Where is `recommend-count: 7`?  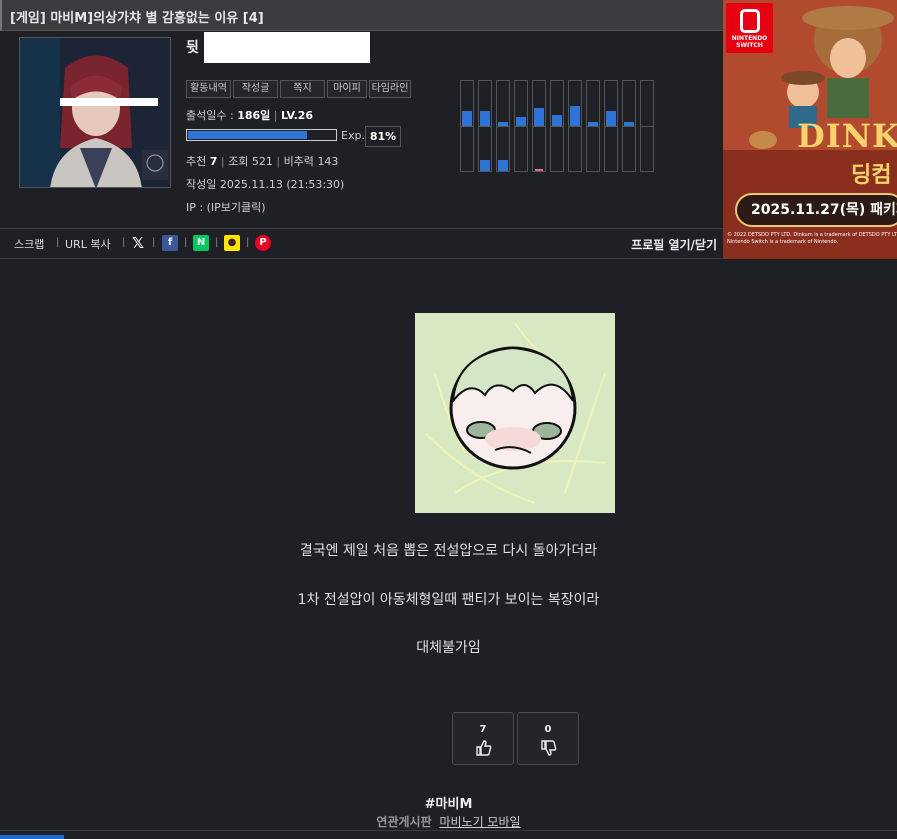 recommend-count: 7 is located at coordinates (213, 161).